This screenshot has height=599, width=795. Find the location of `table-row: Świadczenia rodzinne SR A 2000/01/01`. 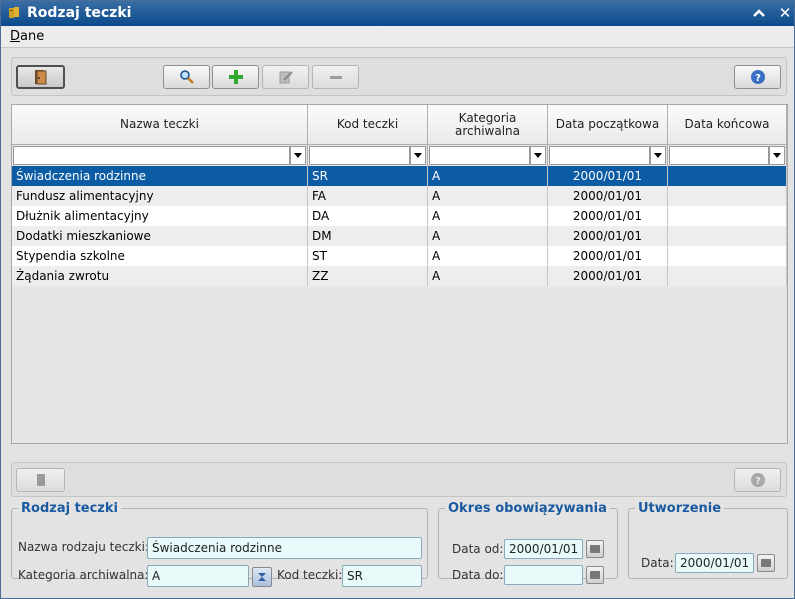

table-row: Świadczenia rodzinne SR A 2000/01/01 is located at coordinates (399, 176).